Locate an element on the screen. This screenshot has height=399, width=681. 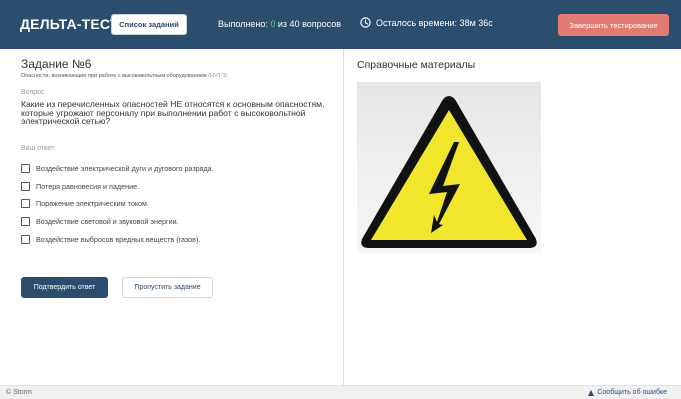
question-label: Вопрос is located at coordinates (33, 92).